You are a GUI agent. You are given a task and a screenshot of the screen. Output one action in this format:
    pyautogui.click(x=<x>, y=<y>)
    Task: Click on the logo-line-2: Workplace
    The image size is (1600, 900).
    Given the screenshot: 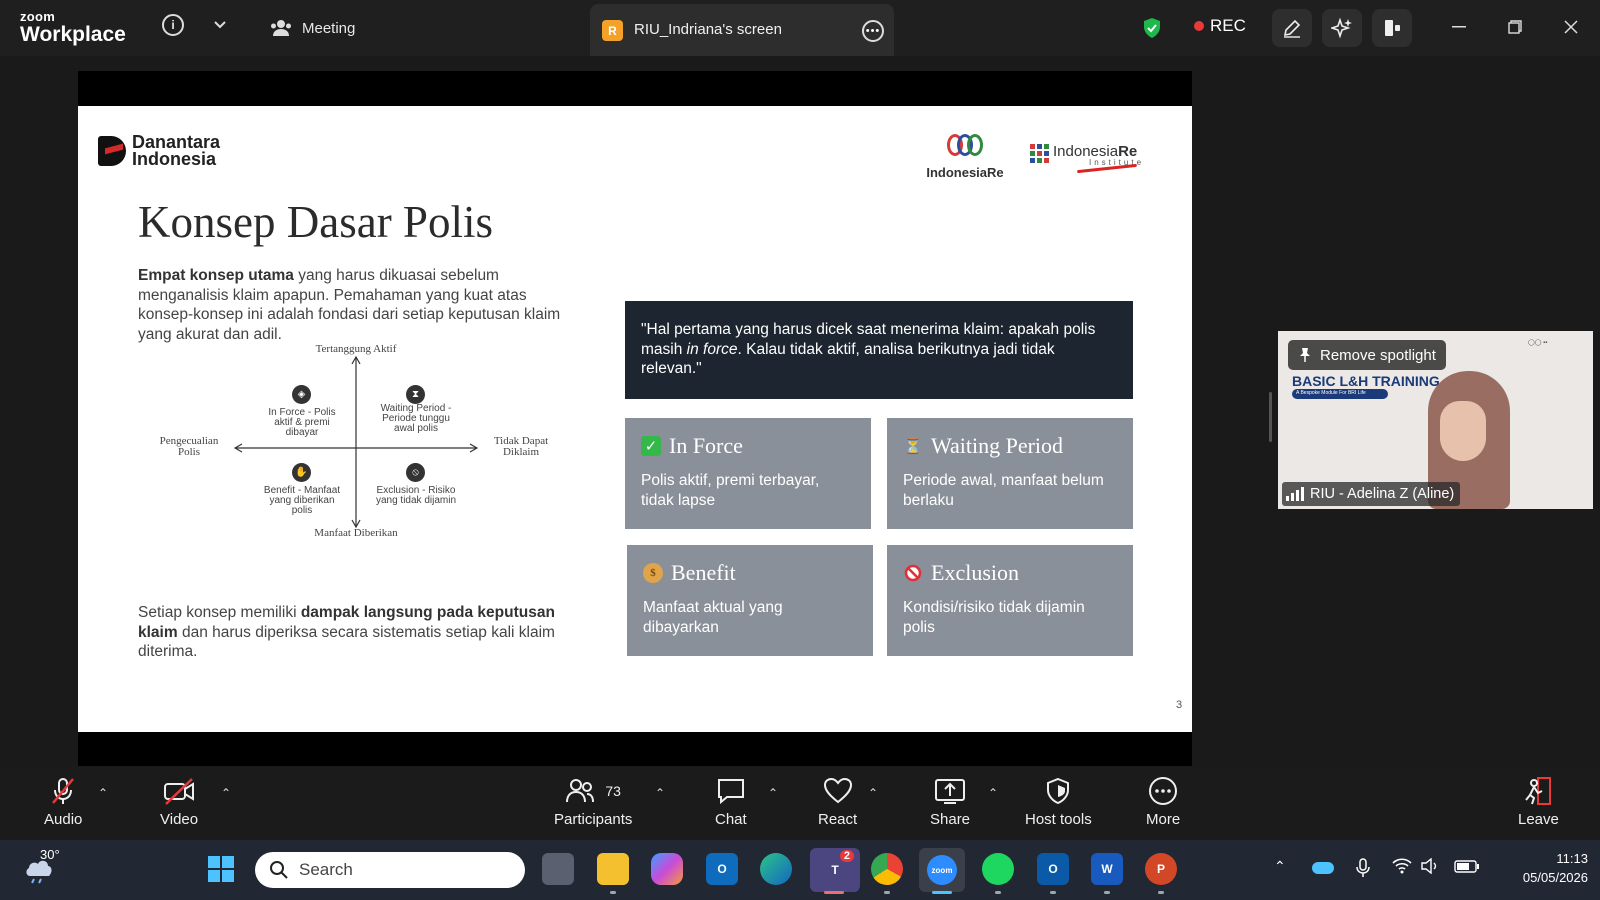 What is the action you would take?
    pyautogui.click(x=73, y=34)
    